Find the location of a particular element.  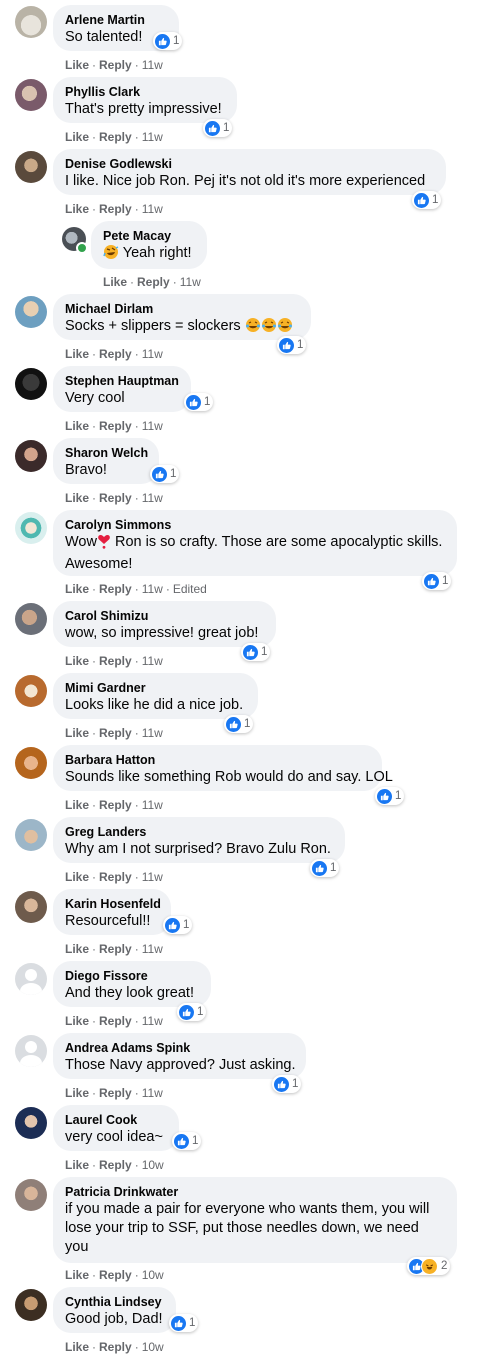

comment-author: Andrea Adams Spink is located at coordinates (179, 1048).